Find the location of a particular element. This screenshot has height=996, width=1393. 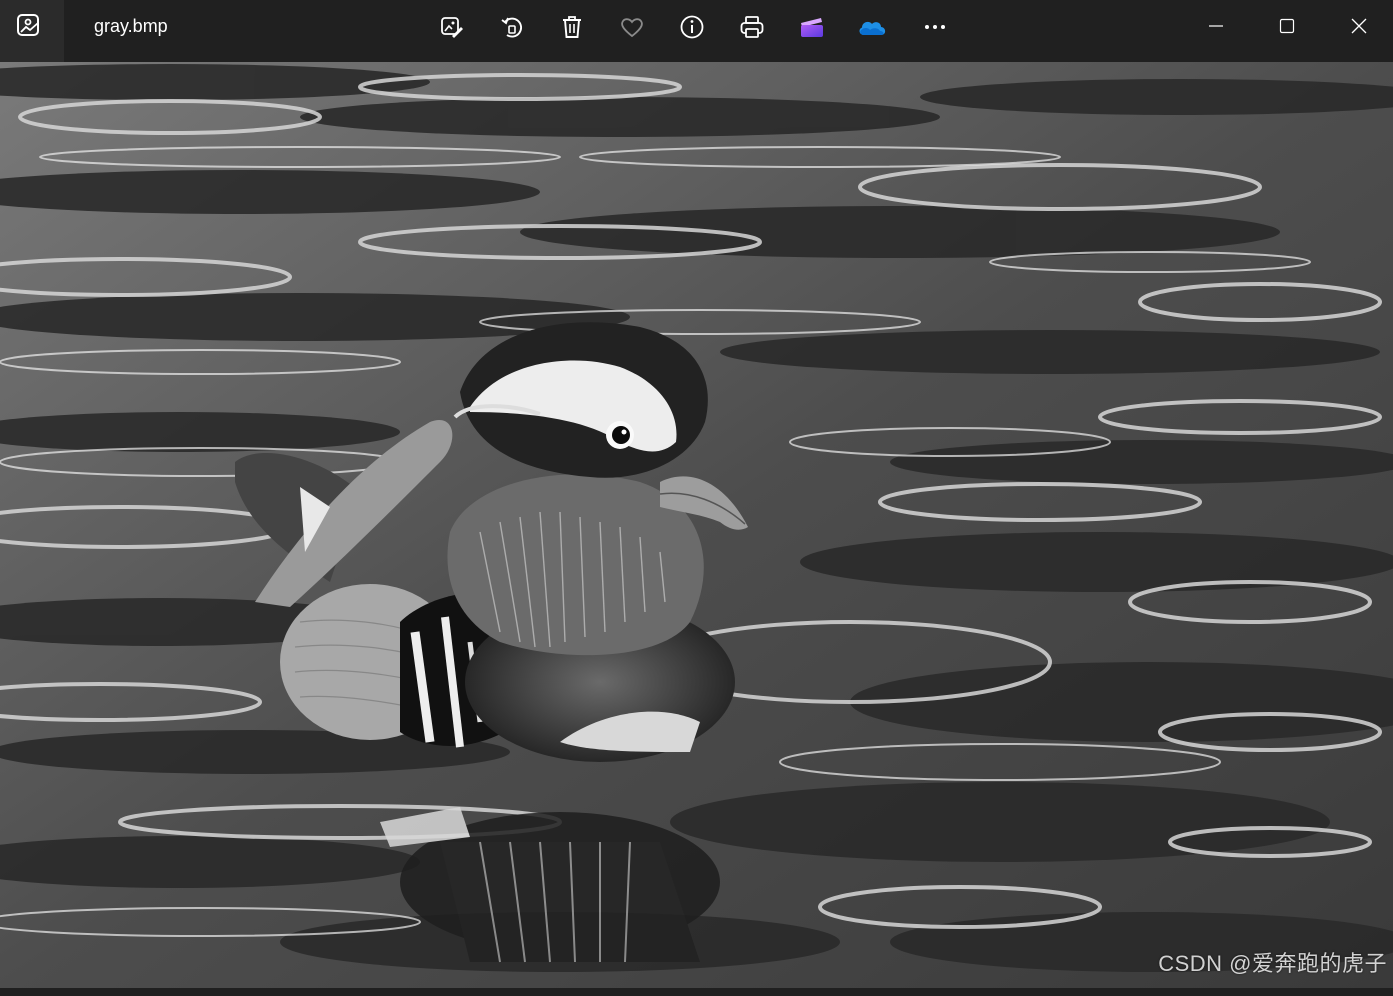

favorite-heart-icon is located at coordinates (632, 28).